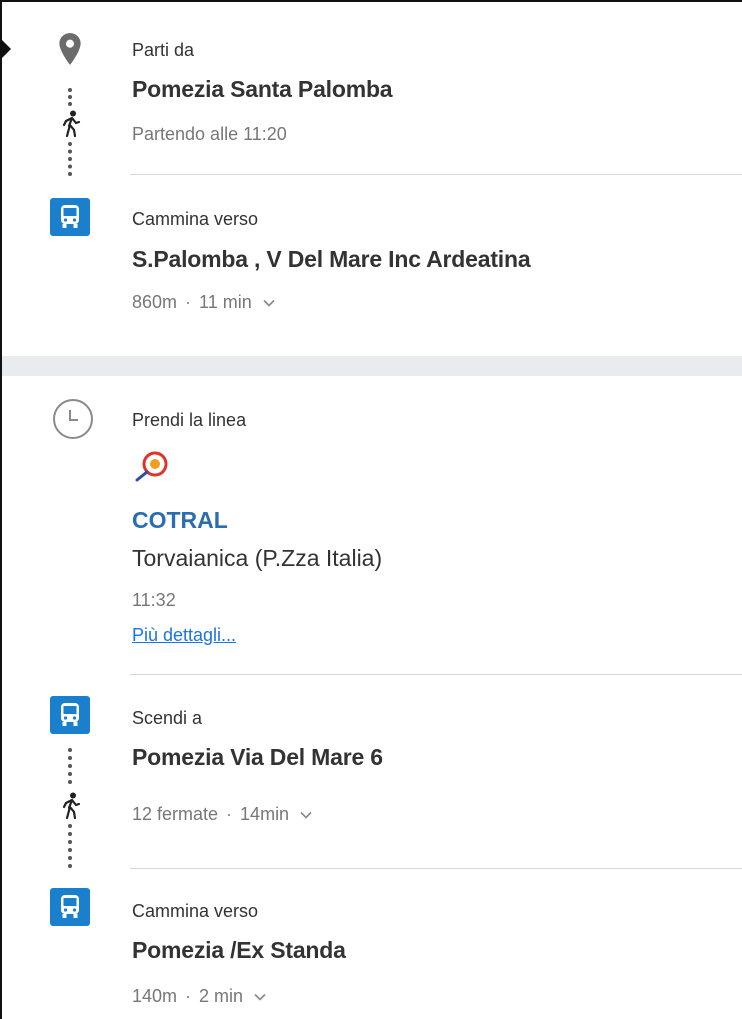 The width and height of the screenshot is (742, 1019). What do you see at coordinates (6, 49) in the screenshot?
I see `current-step-marker` at bounding box center [6, 49].